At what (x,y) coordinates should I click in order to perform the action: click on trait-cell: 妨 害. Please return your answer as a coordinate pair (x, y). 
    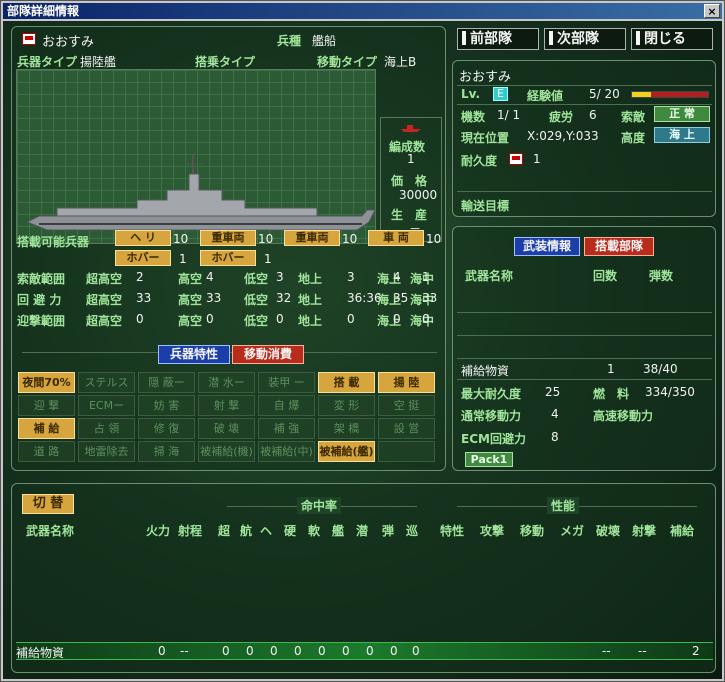
    Looking at the image, I should click on (166, 405).